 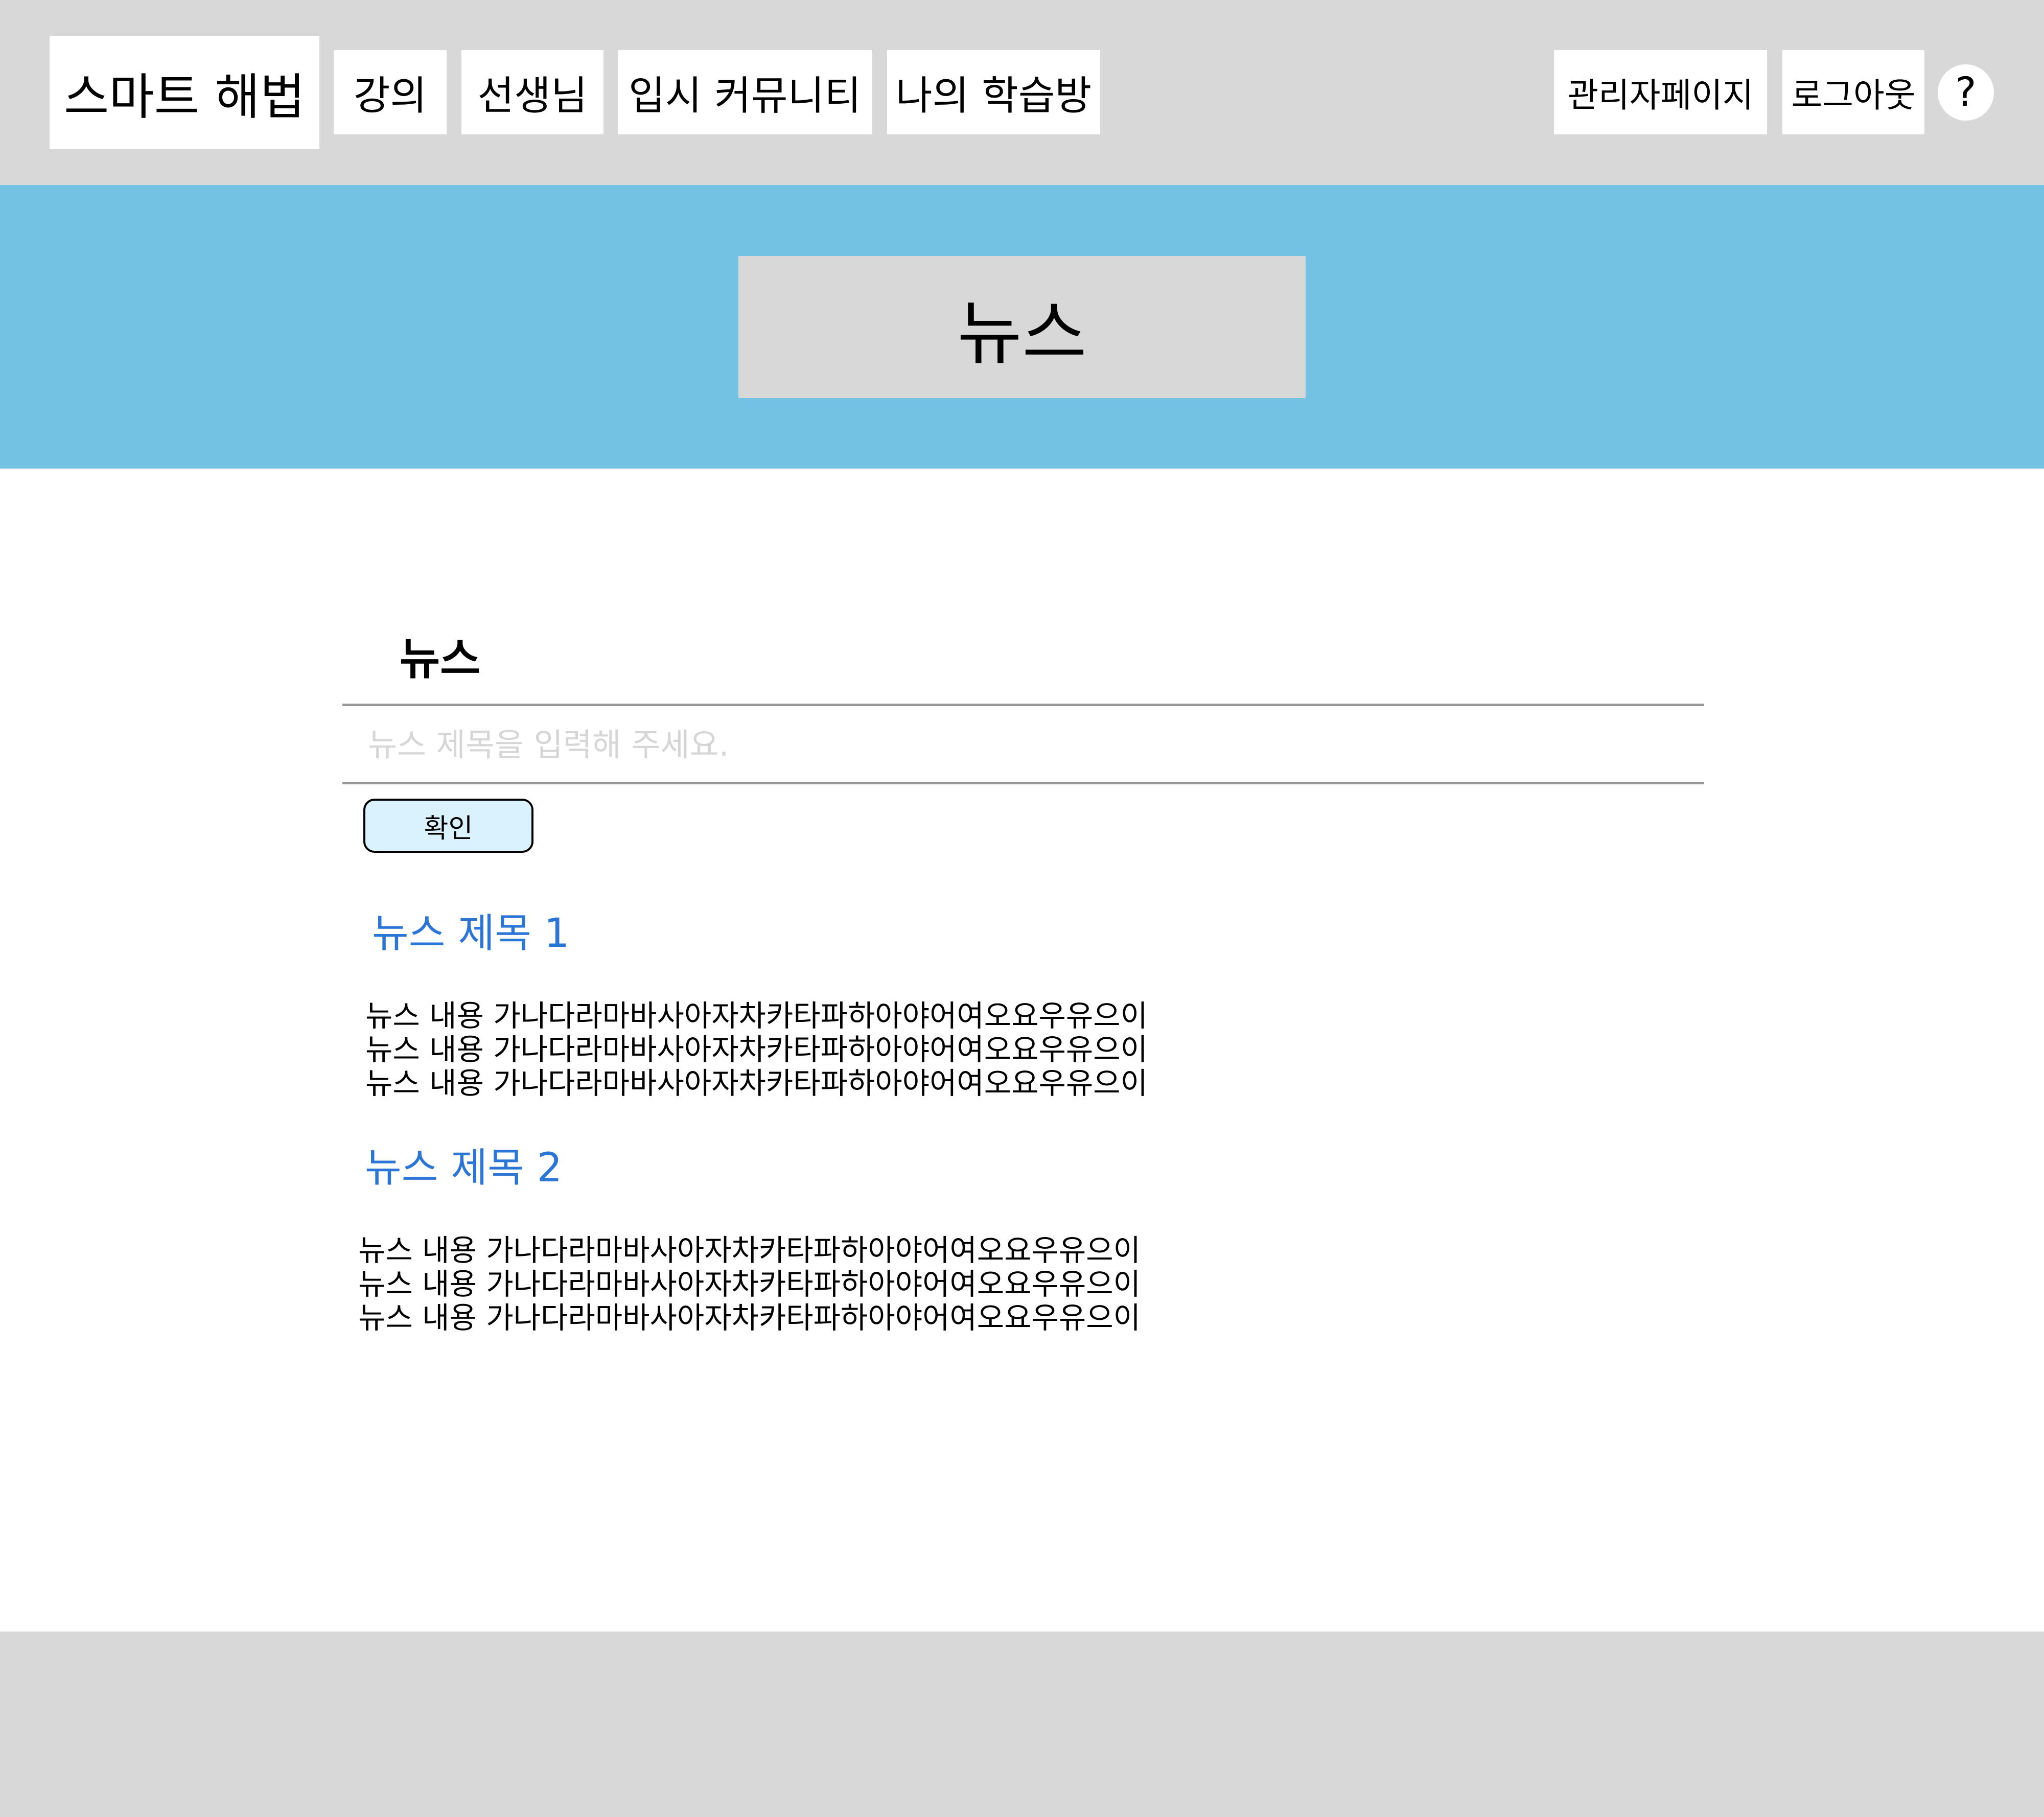 I want to click on search-divider-bottom, so click(x=1023, y=783).